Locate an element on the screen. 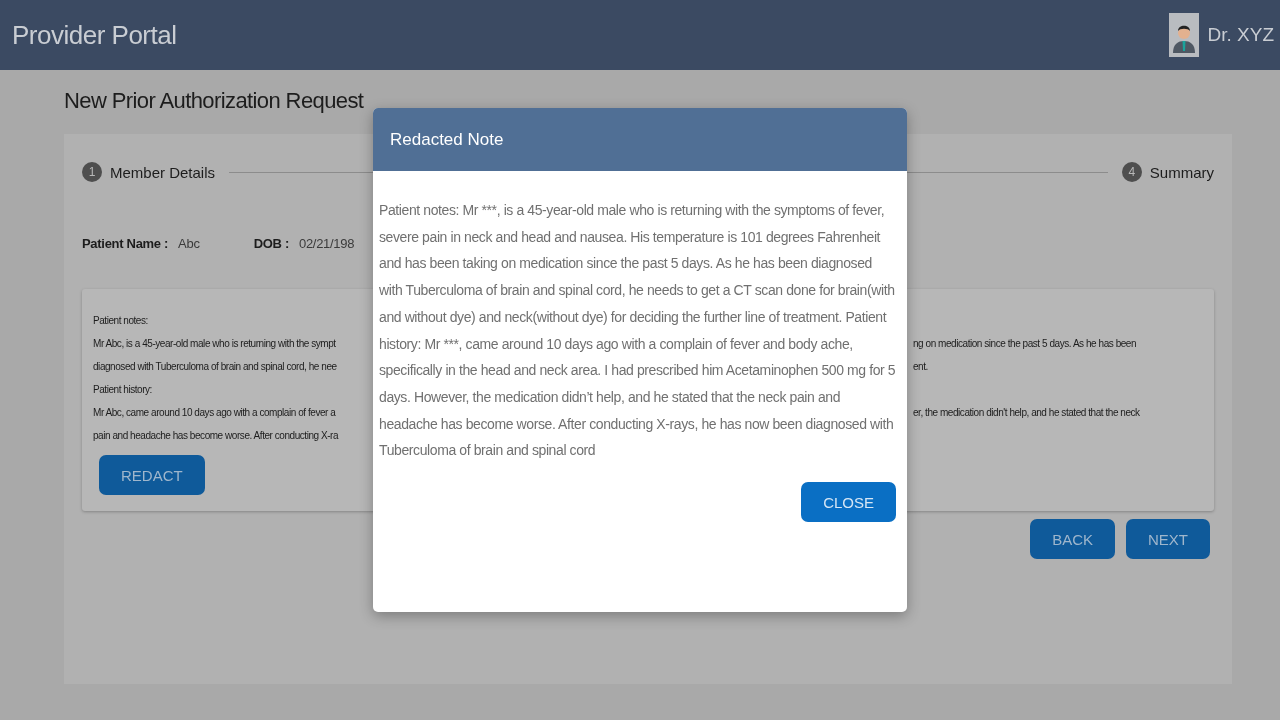 The image size is (1280, 720). note-text: pain and headache has become worse. After conducting X-ra is located at coordinates (216, 435).